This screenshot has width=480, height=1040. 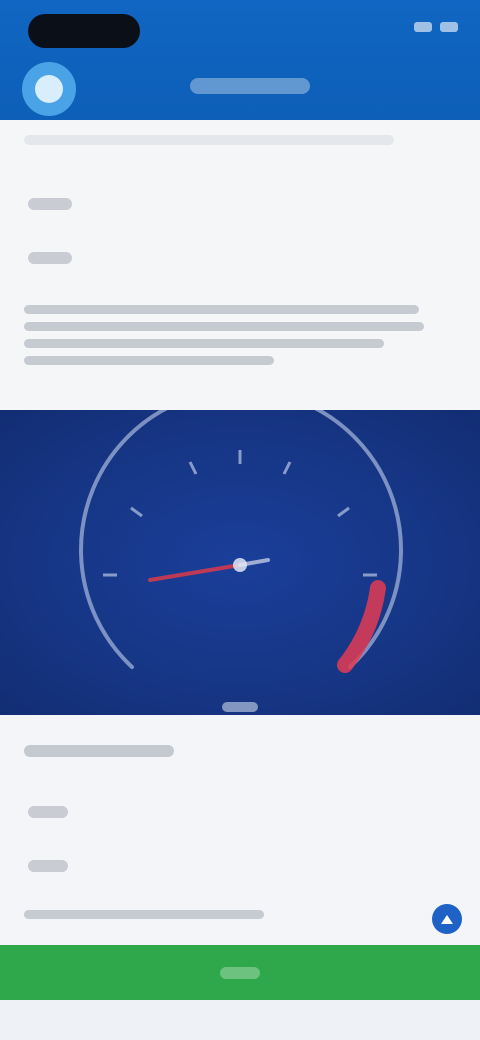 What do you see at coordinates (144, 914) in the screenshot?
I see `details-line` at bounding box center [144, 914].